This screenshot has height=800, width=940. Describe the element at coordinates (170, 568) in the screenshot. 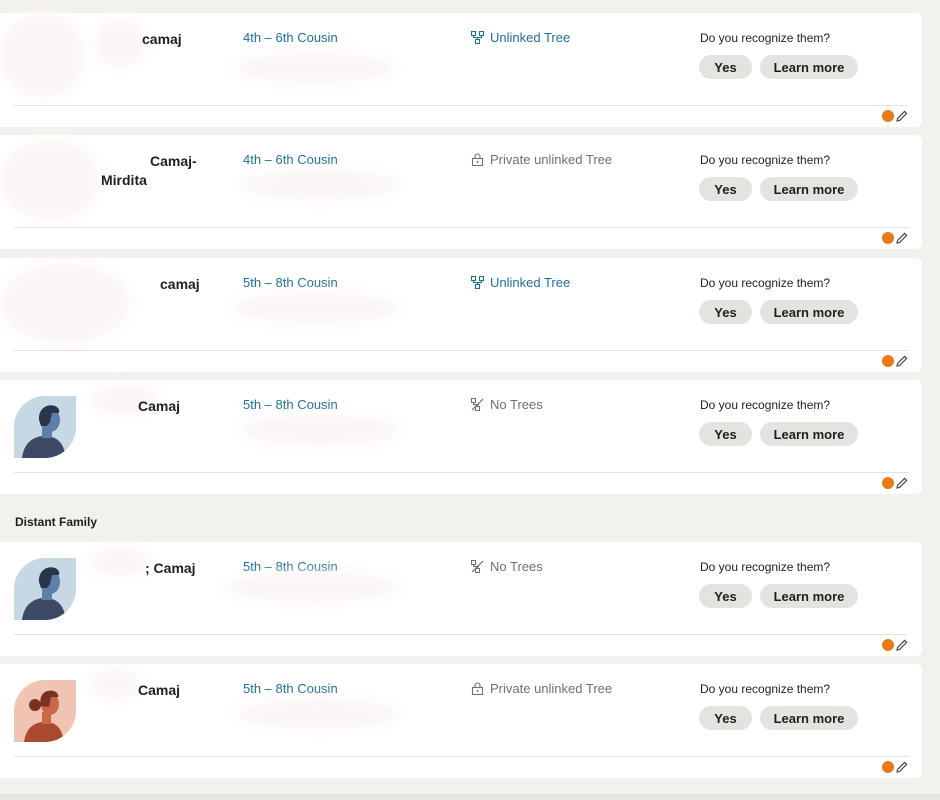

I see `match-name: ; Camaj` at that location.